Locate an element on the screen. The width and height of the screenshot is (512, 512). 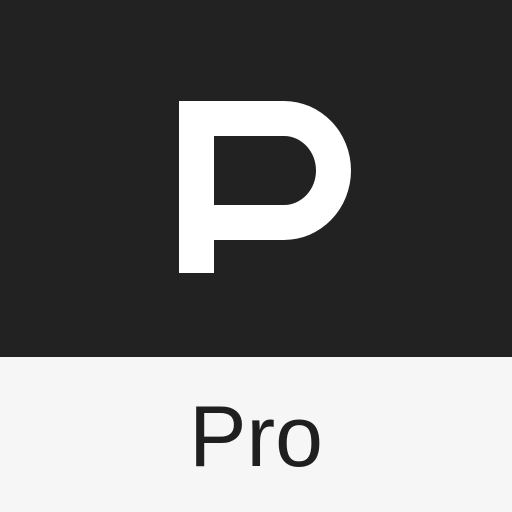
edition-label: Pro is located at coordinates (256, 436).